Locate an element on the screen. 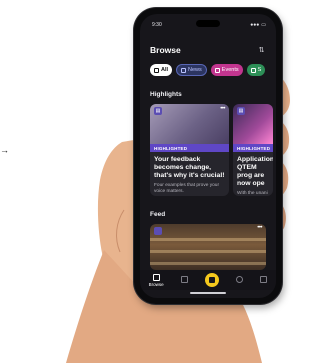 This screenshot has width=320, height=363. chip-all: All is located at coordinates (161, 70).